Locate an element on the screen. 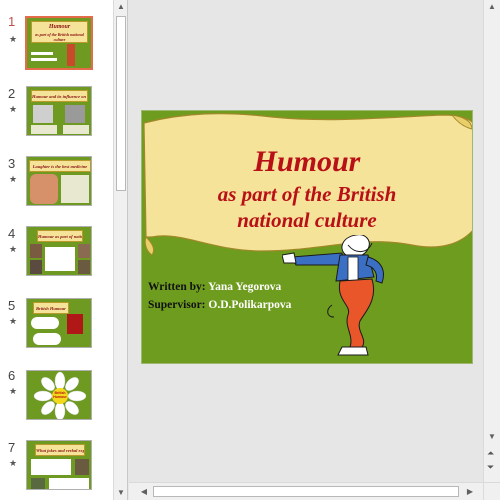  supervisor-label: Supervisor: is located at coordinates (177, 305).